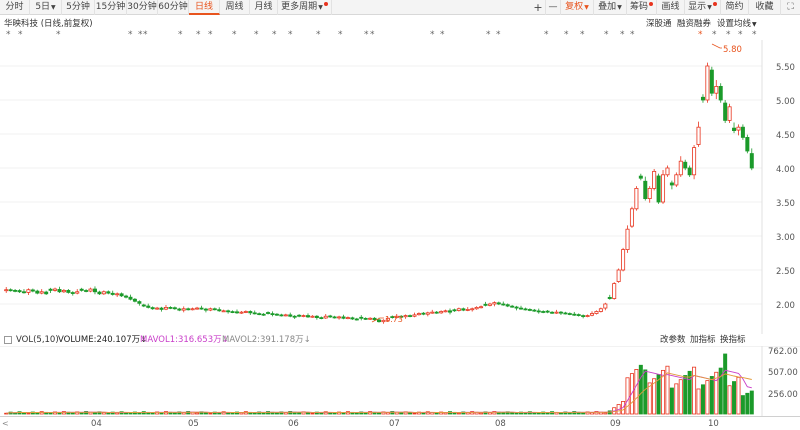 The width and height of the screenshot is (800, 430). What do you see at coordinates (8, 340) in the screenshot?
I see `volume-checkbox` at bounding box center [8, 340].